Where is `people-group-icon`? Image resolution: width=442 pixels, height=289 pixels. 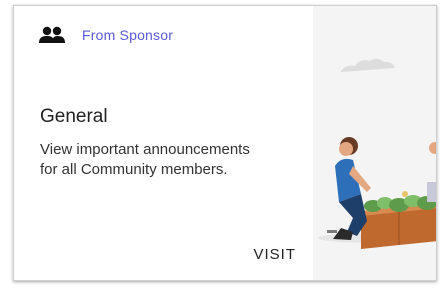
people-group-icon is located at coordinates (52, 35).